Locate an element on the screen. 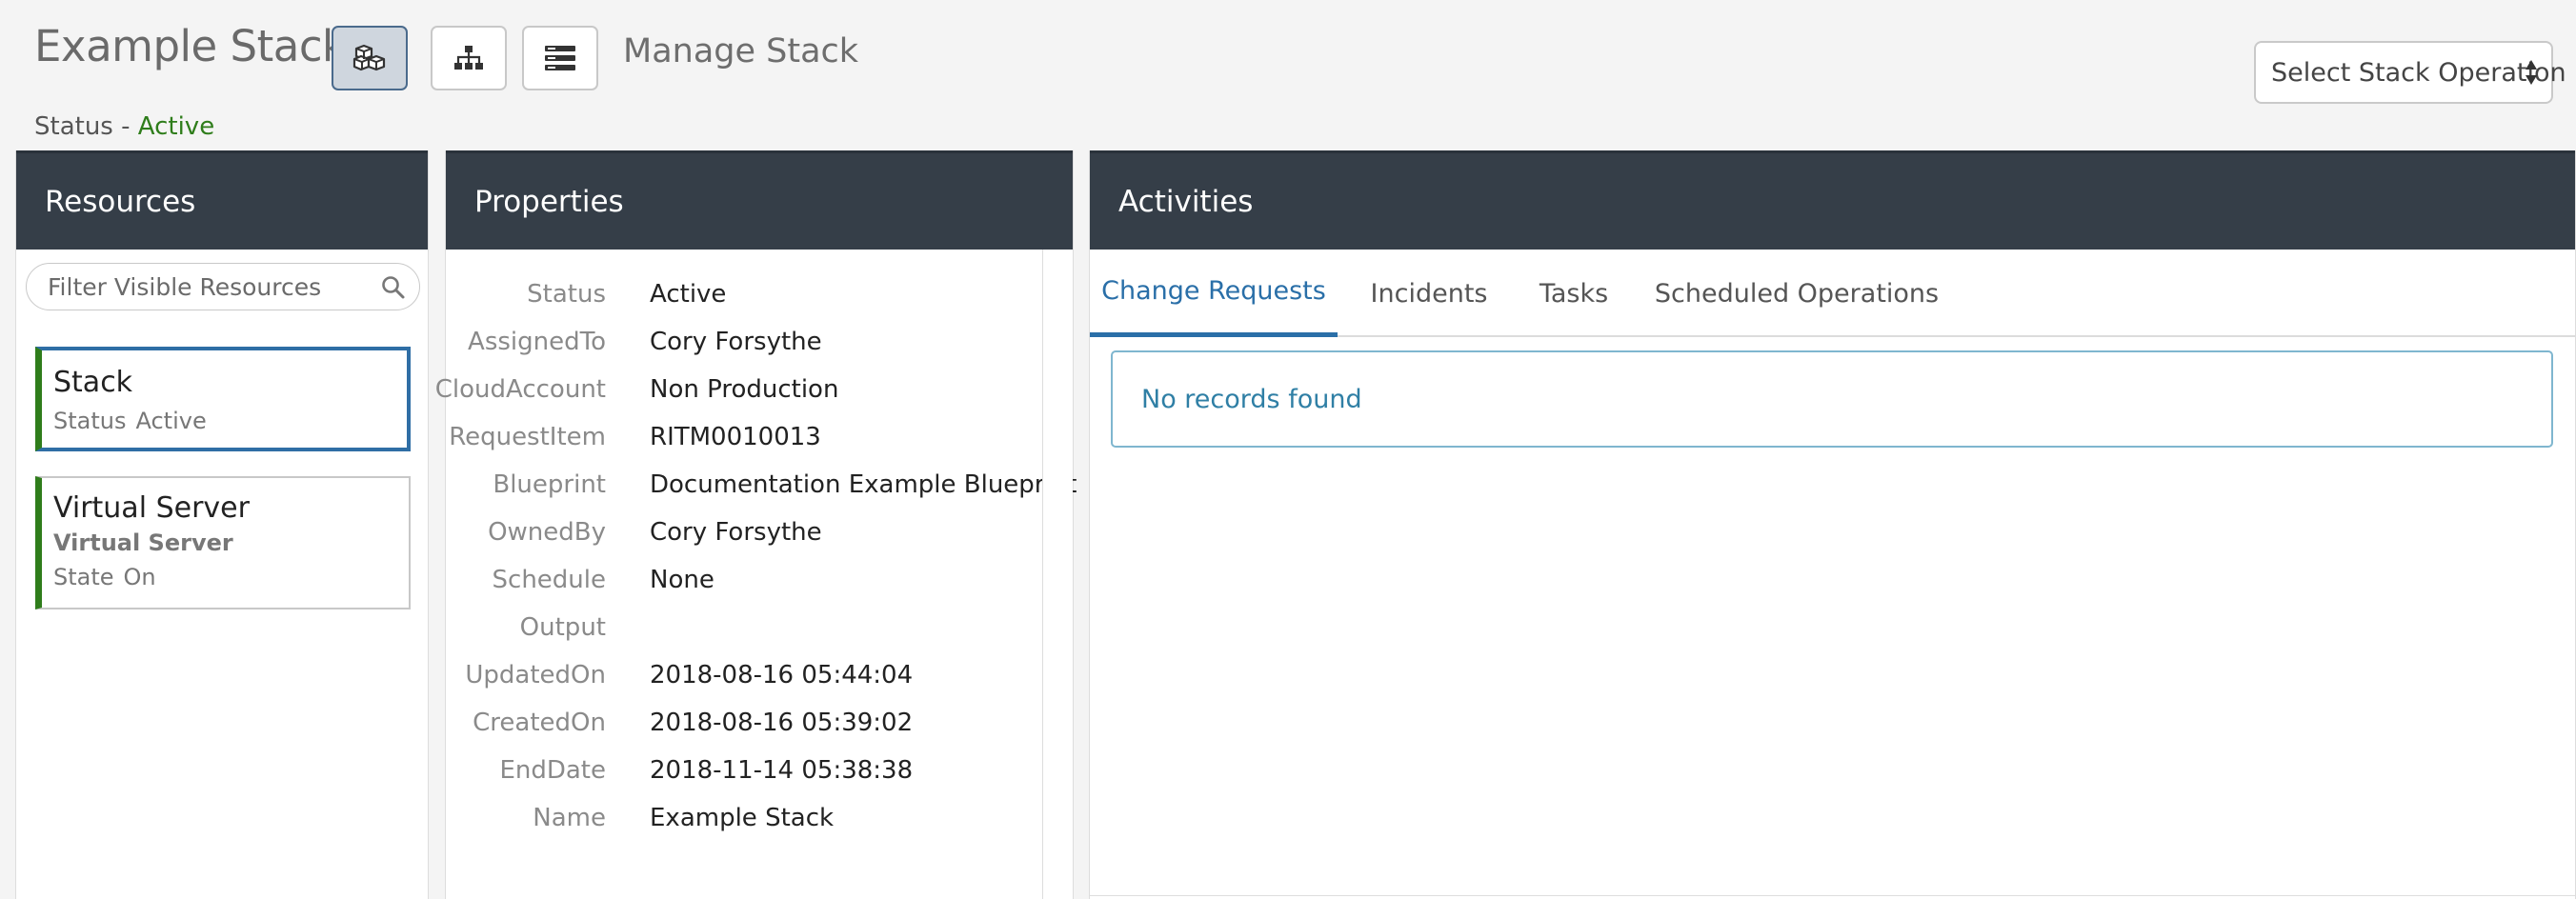  tab-scheduled-operations: Scheduled Operations is located at coordinates (1796, 293).